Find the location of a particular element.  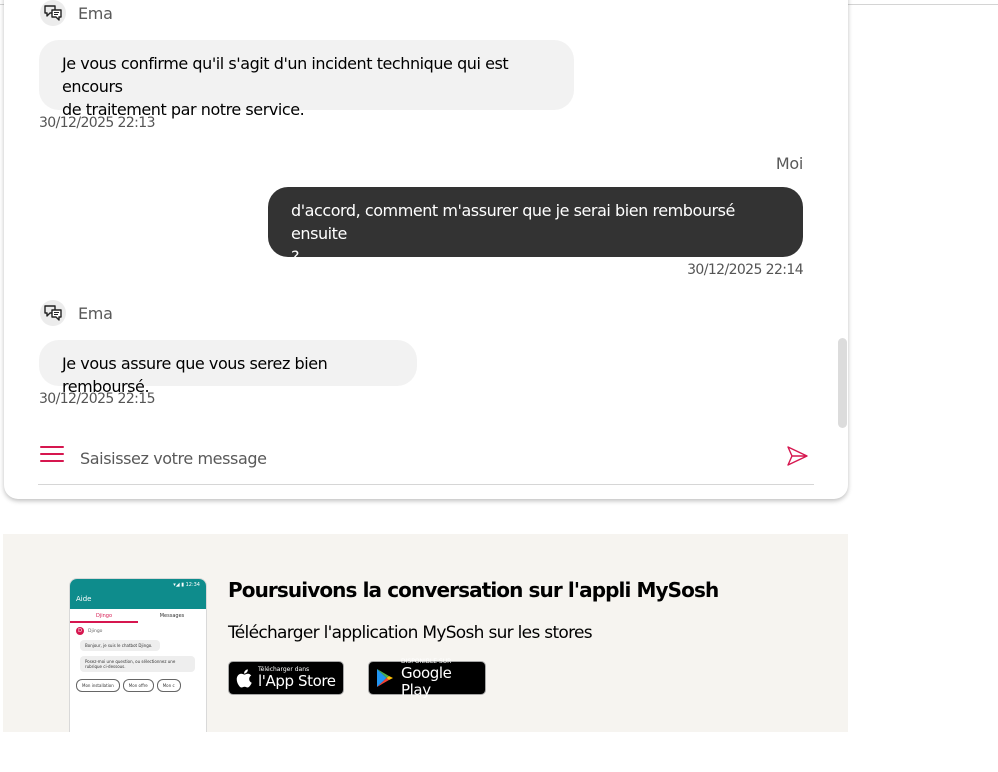

phone-bot-row: D Djingo is located at coordinates (141, 631).